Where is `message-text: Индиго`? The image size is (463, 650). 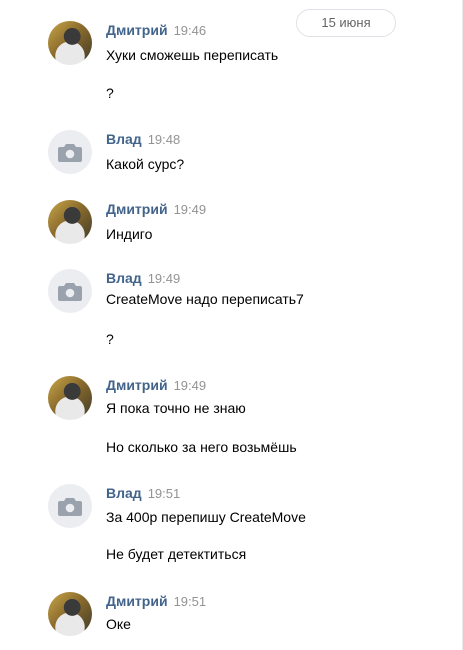 message-text: Индиго is located at coordinates (129, 234).